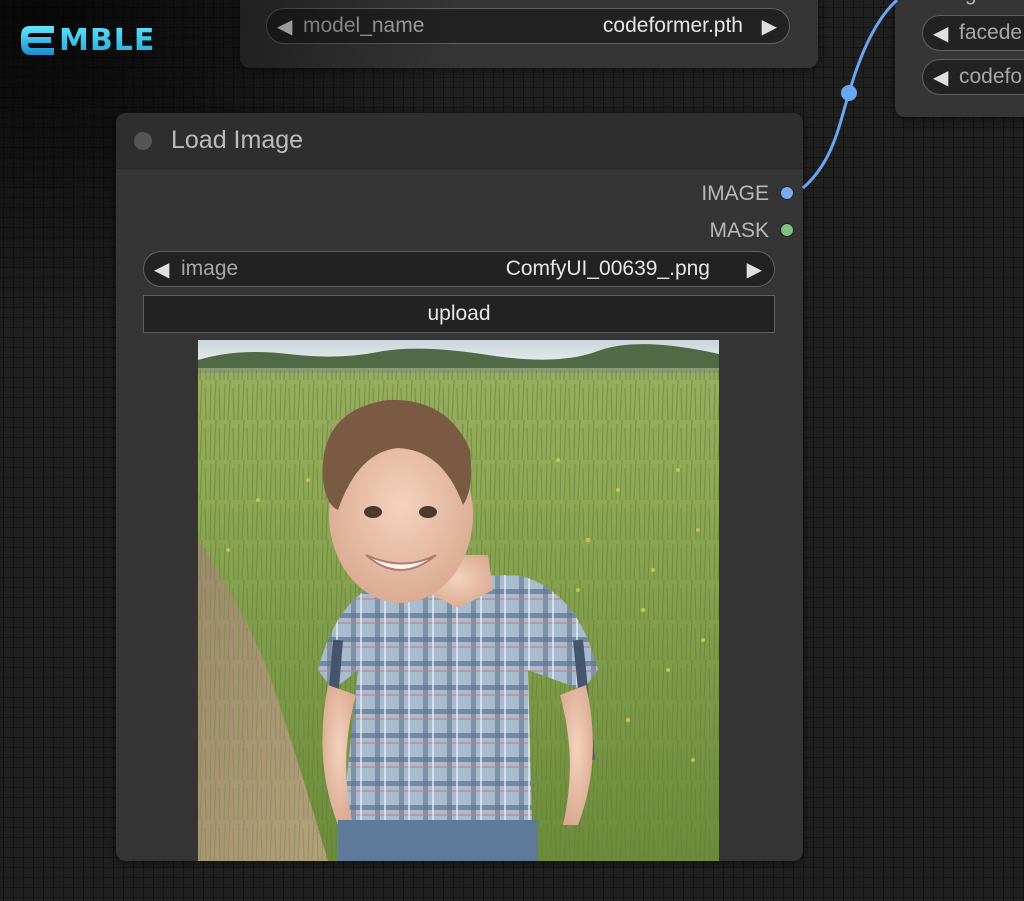 Image resolution: width=1024 pixels, height=901 pixels. What do you see at coordinates (107, 40) in the screenshot?
I see `logo-text: MBLE` at bounding box center [107, 40].